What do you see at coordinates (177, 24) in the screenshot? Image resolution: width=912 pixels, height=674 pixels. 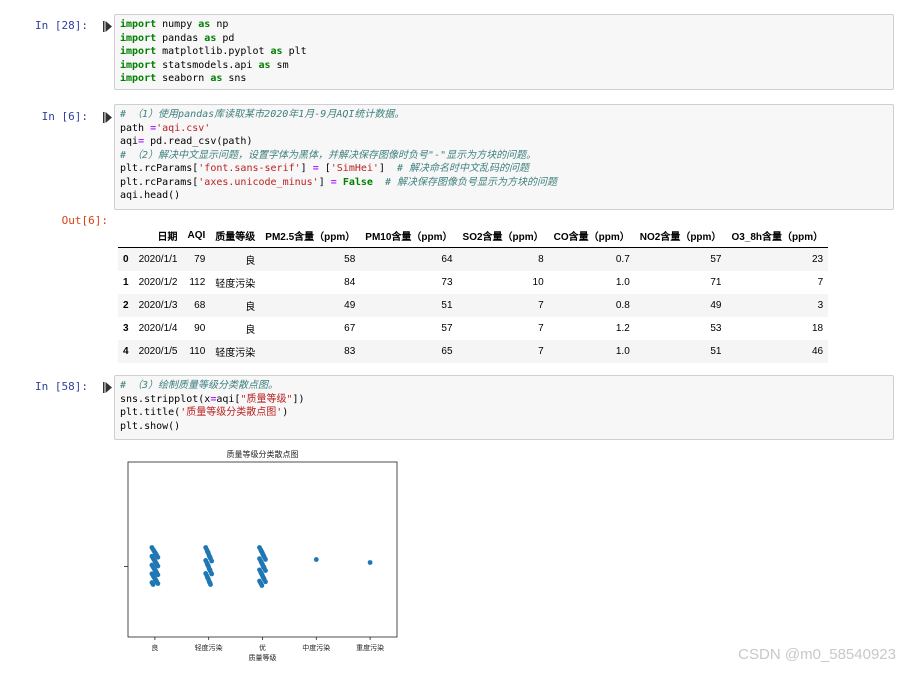 I see `code-token: numpy` at bounding box center [177, 24].